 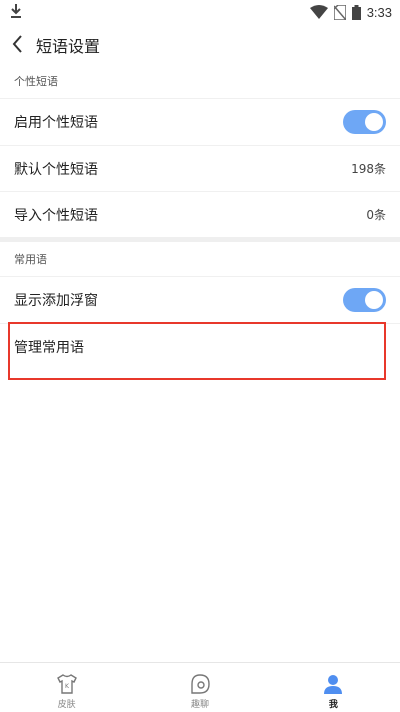 What do you see at coordinates (200, 346) in the screenshot?
I see `manage-common-phrases-row: 管理常用语` at bounding box center [200, 346].